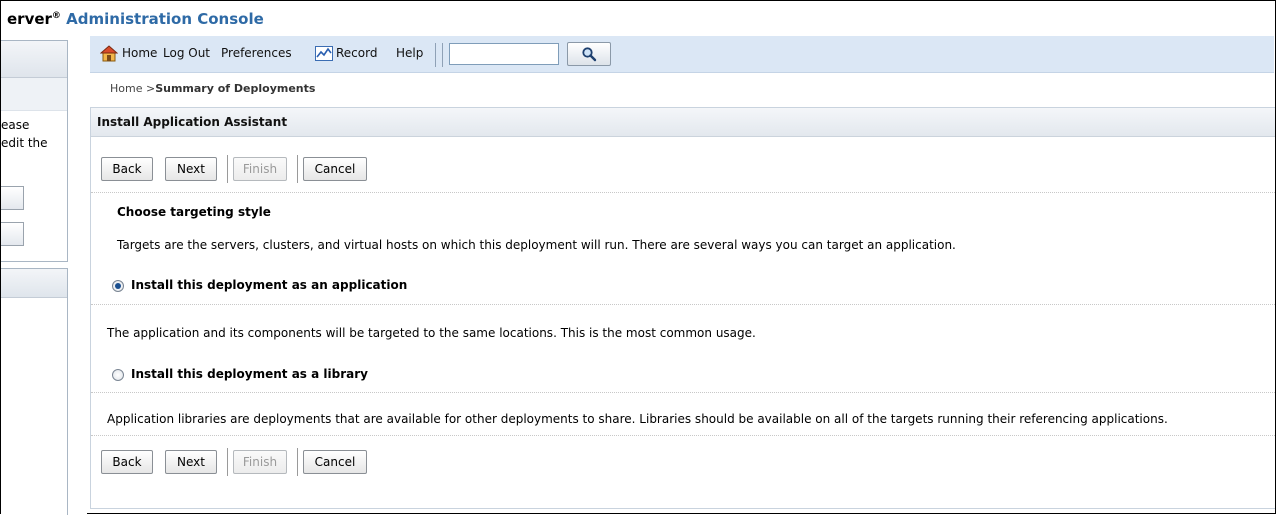 The width and height of the screenshot is (1276, 515). I want to click on search-input, so click(504, 54).